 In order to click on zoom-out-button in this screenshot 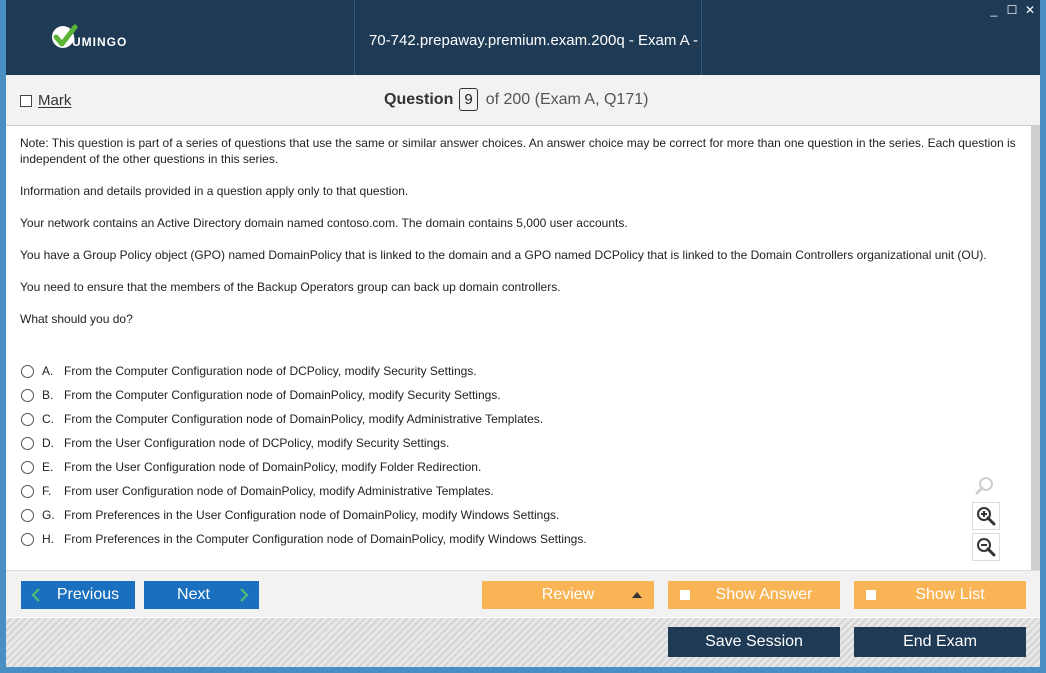, I will do `click(986, 547)`.